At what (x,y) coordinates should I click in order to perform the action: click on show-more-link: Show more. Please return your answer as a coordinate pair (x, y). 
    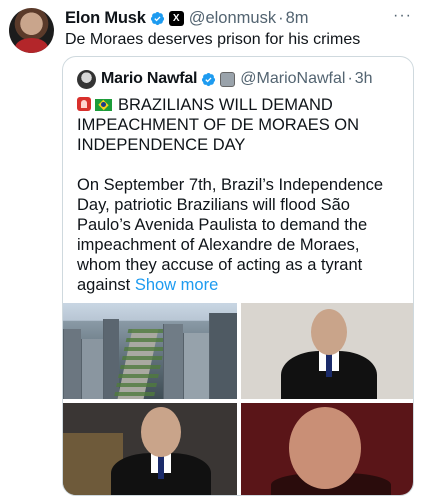
    Looking at the image, I should click on (176, 285).